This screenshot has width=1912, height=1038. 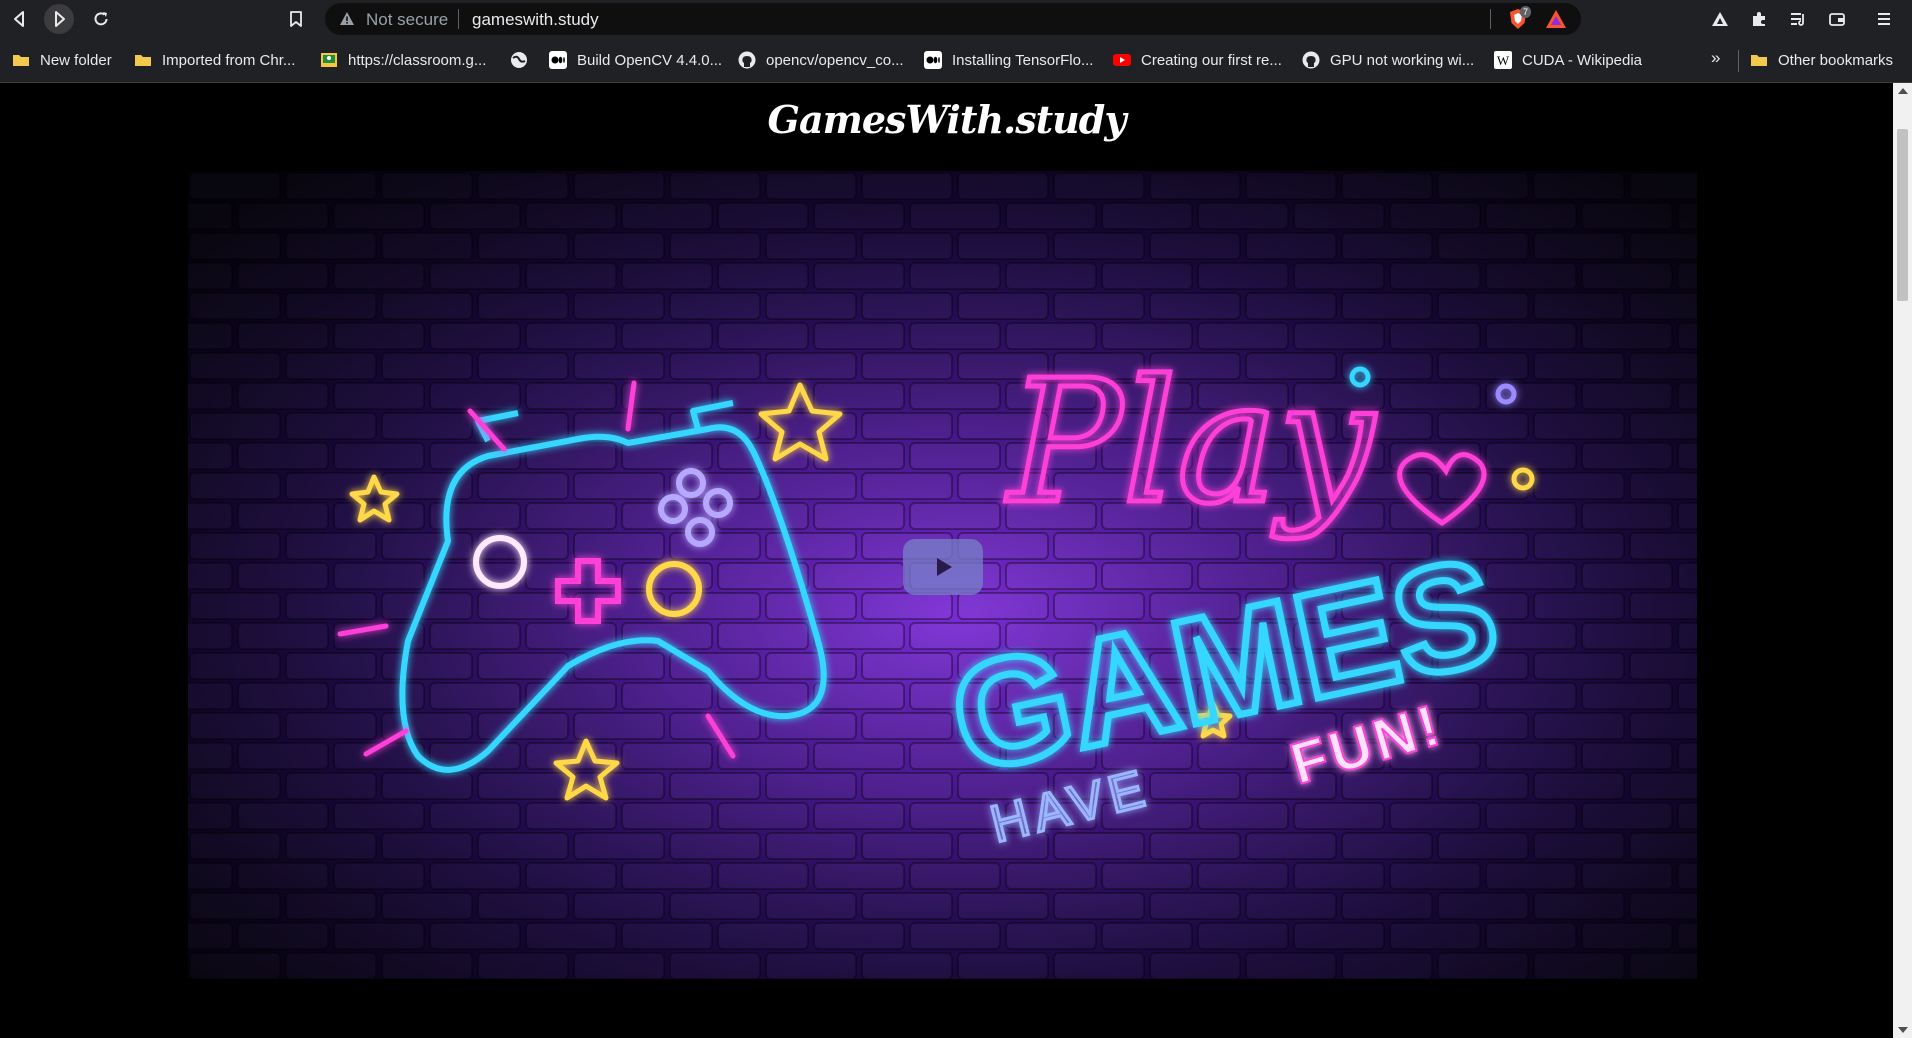 What do you see at coordinates (1582, 60) in the screenshot?
I see `bookmark-label: CUDA - Wikipedia` at bounding box center [1582, 60].